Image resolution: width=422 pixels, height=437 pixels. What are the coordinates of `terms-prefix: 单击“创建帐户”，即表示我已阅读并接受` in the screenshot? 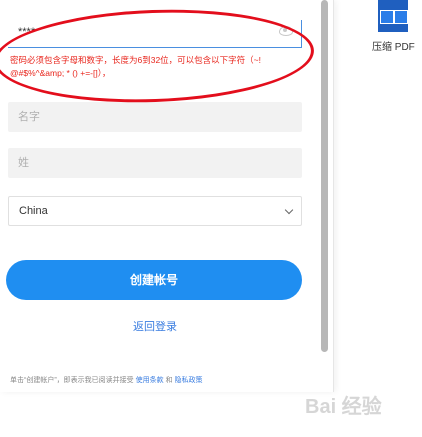 It's located at (72, 380).